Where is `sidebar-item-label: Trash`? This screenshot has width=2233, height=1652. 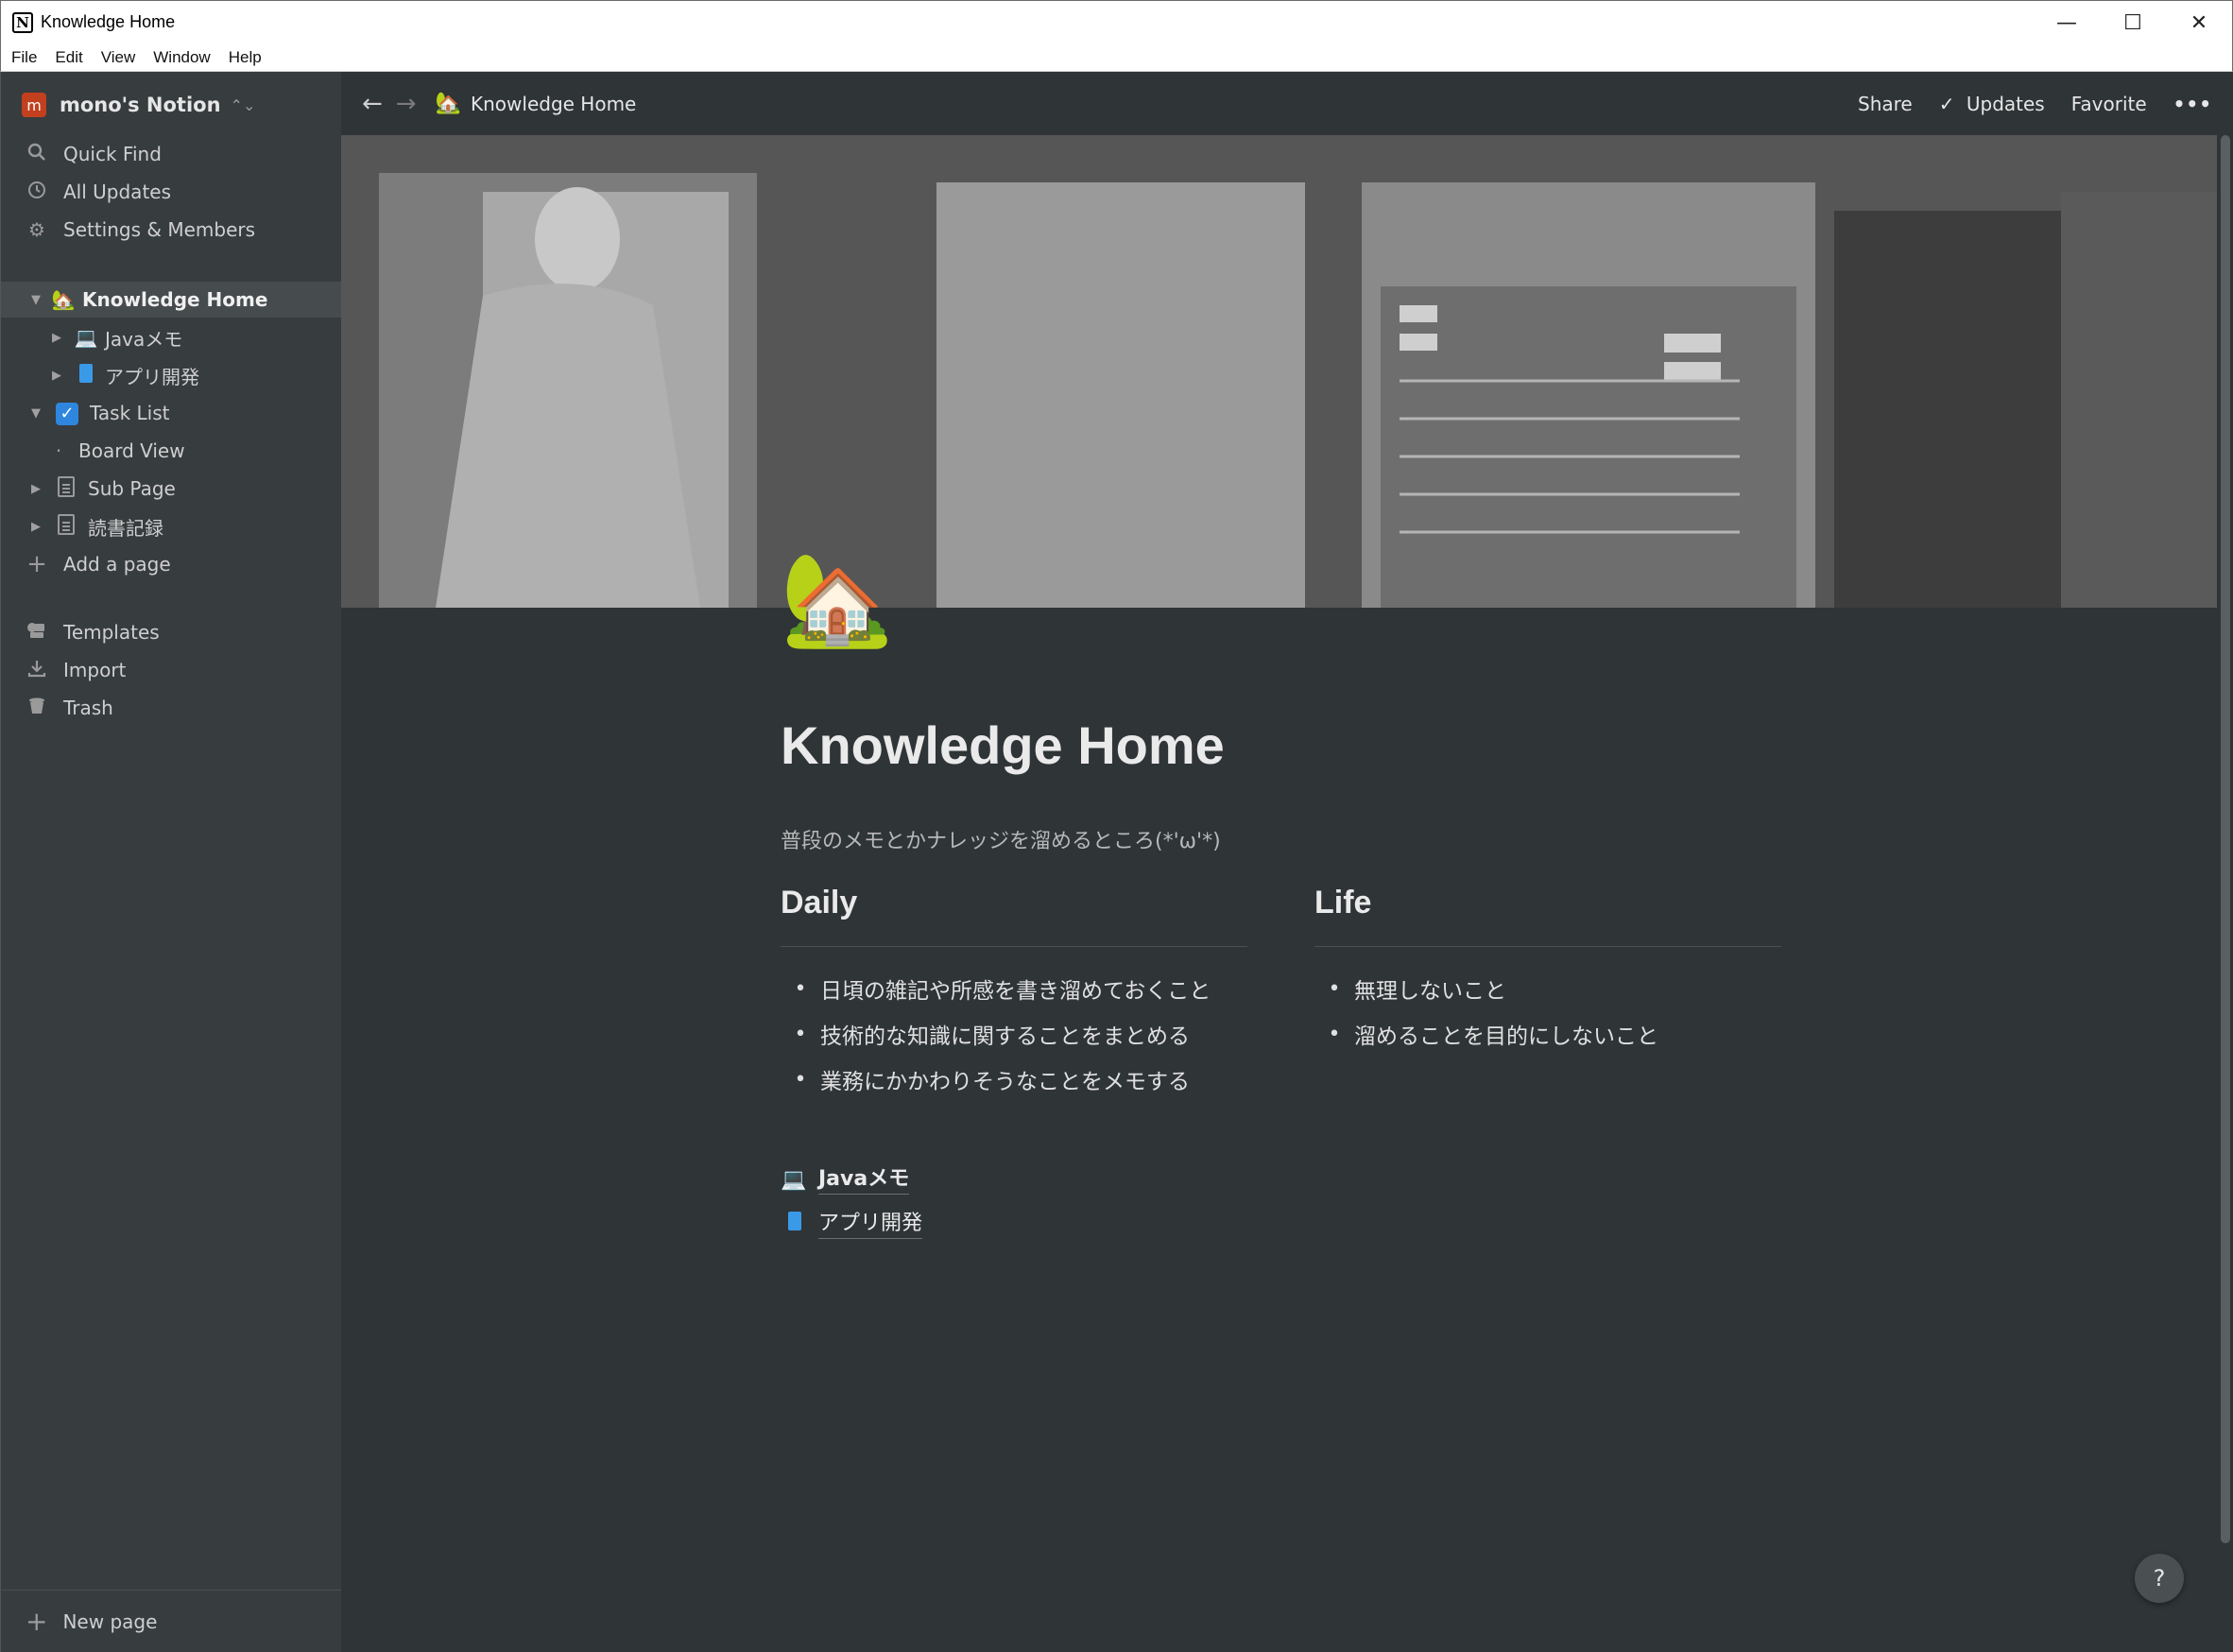 sidebar-item-label: Trash is located at coordinates (88, 708).